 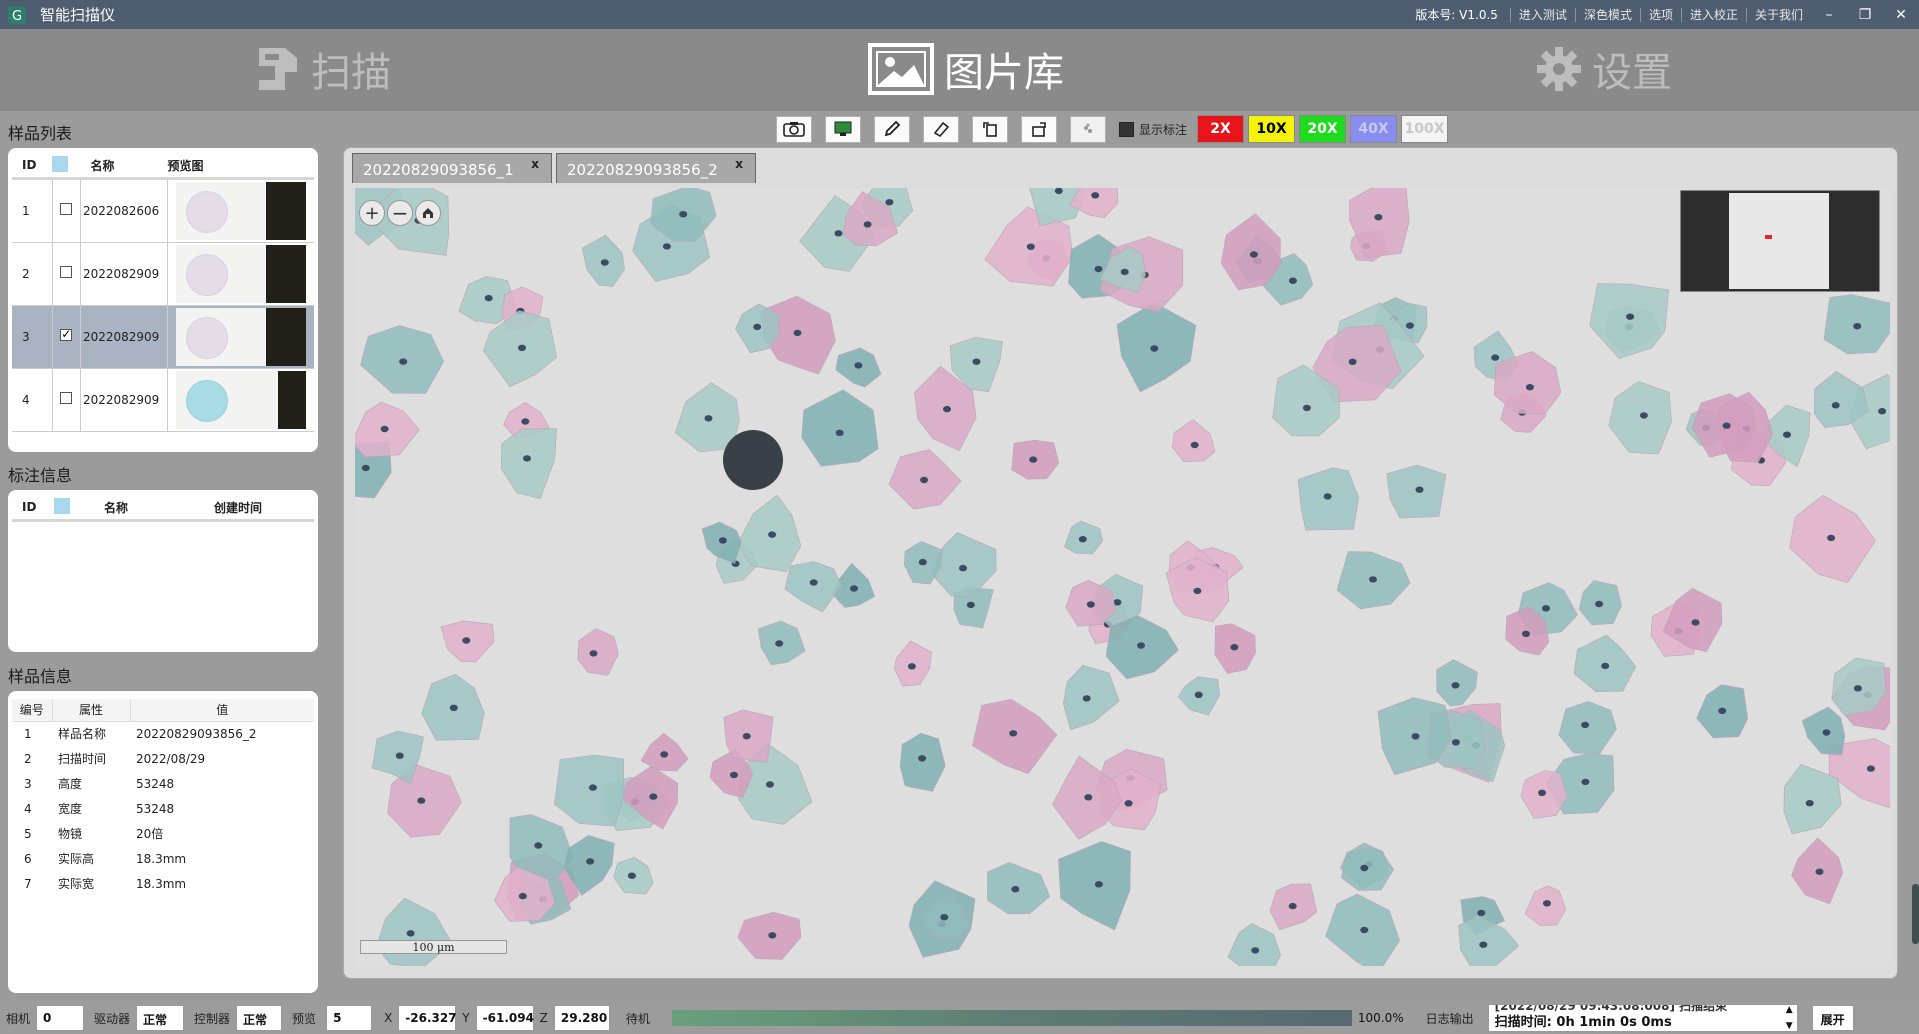 What do you see at coordinates (1088, 129) in the screenshot?
I see `cell-detect-button` at bounding box center [1088, 129].